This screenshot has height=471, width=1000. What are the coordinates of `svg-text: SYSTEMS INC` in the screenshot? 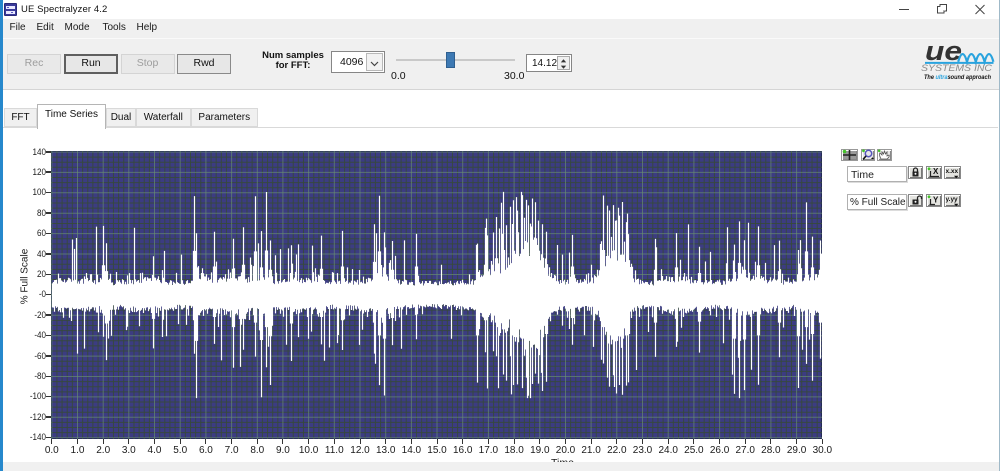 It's located at (957, 68).